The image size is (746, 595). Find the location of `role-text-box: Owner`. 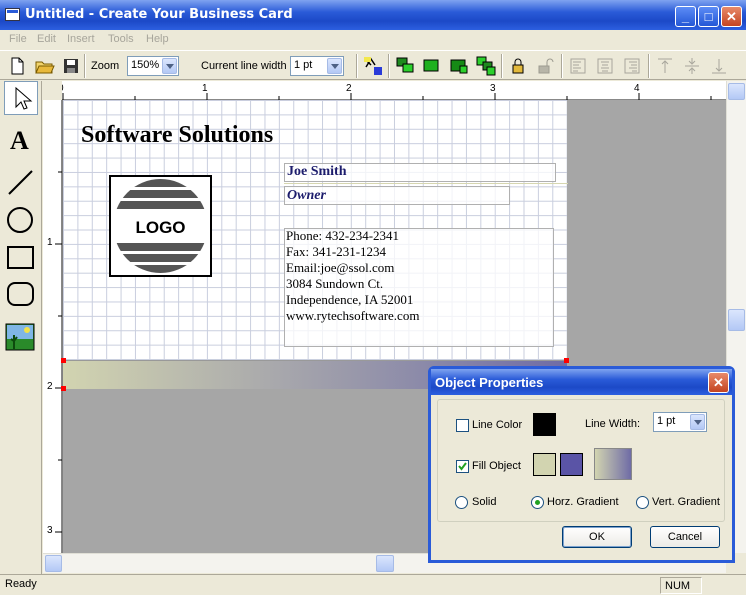

role-text-box: Owner is located at coordinates (397, 195).